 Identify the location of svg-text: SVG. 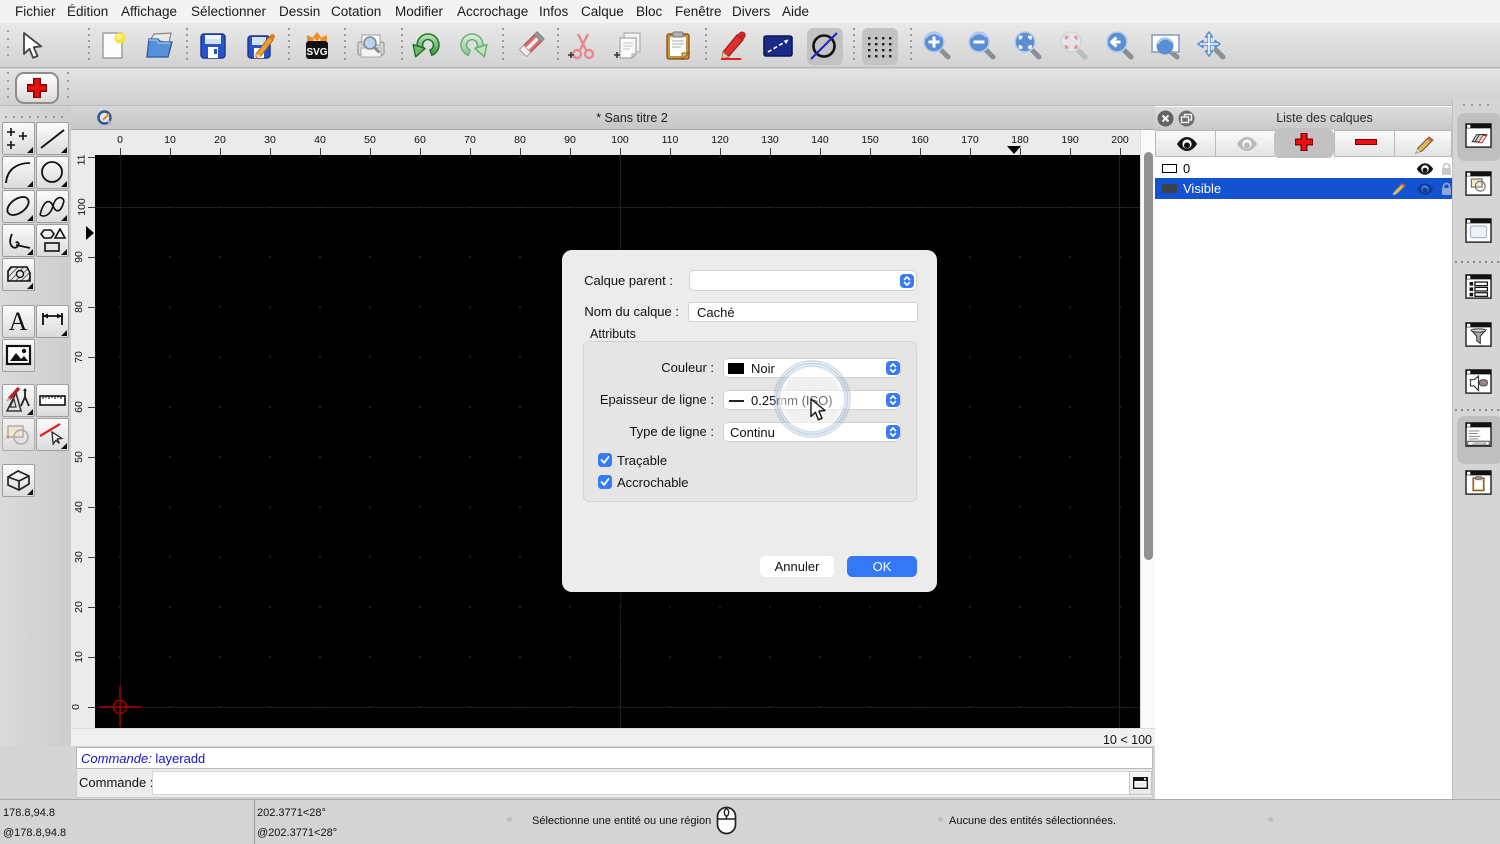
(316, 52).